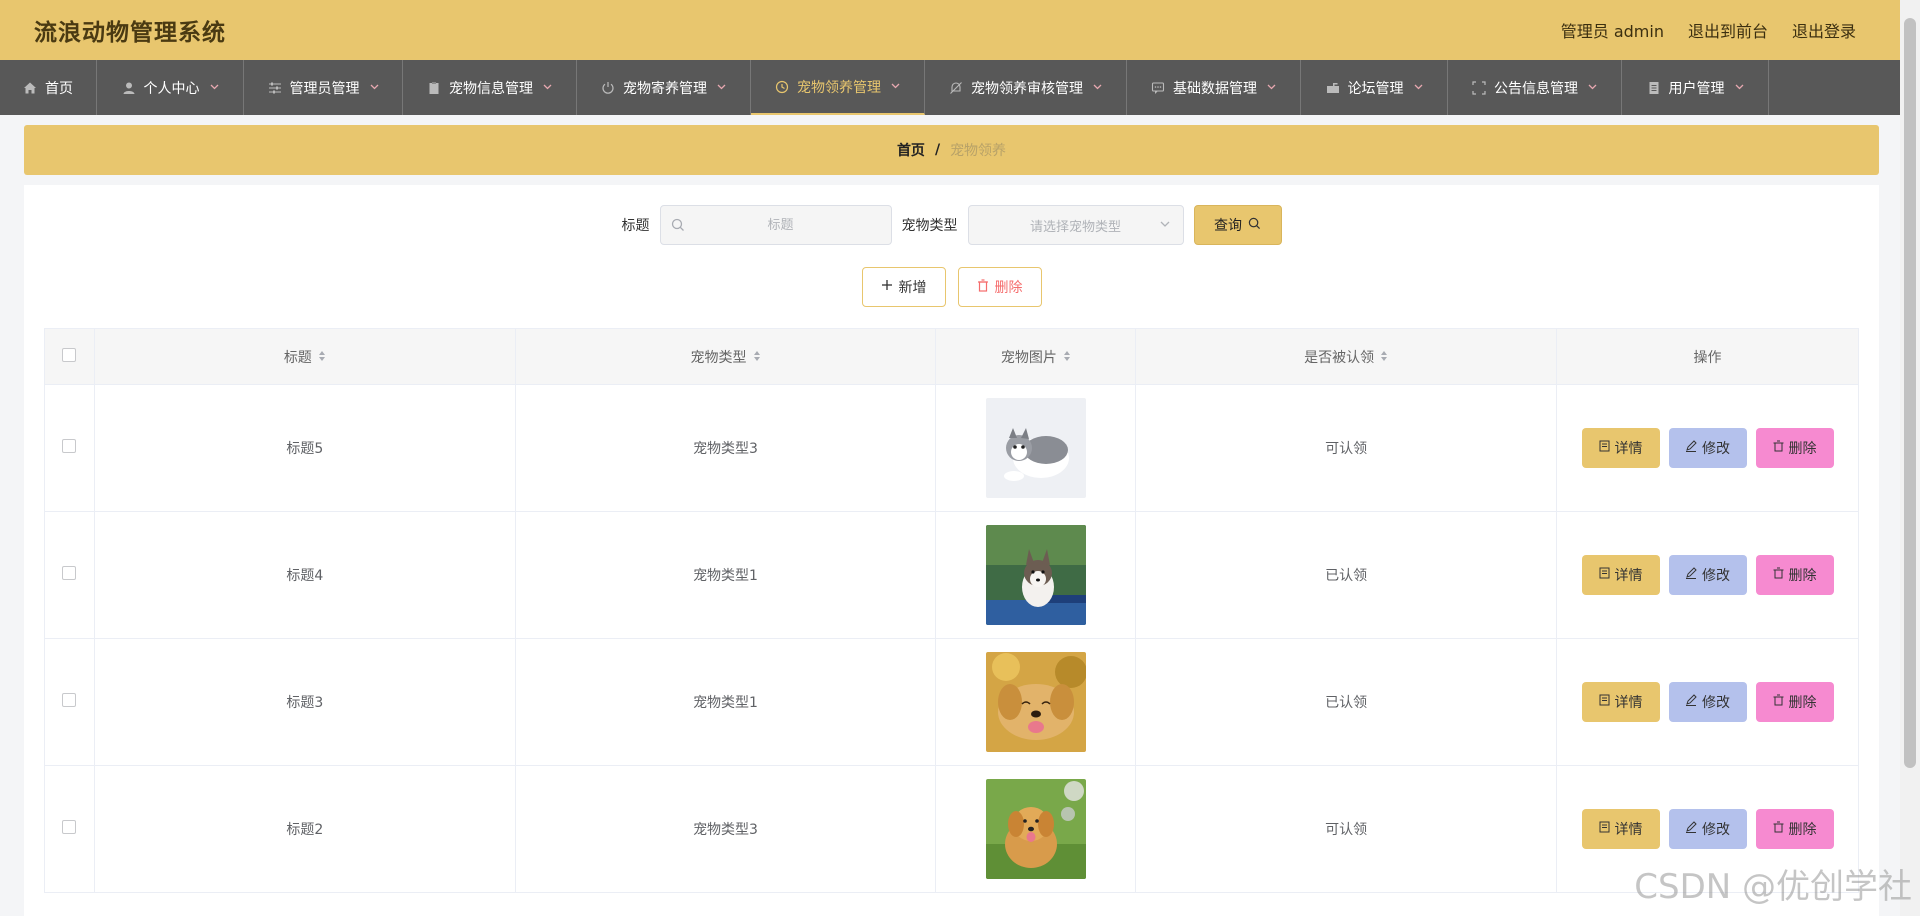 The width and height of the screenshot is (1920, 916). Describe the element at coordinates (434, 88) in the screenshot. I see `clipboard-icon` at that location.